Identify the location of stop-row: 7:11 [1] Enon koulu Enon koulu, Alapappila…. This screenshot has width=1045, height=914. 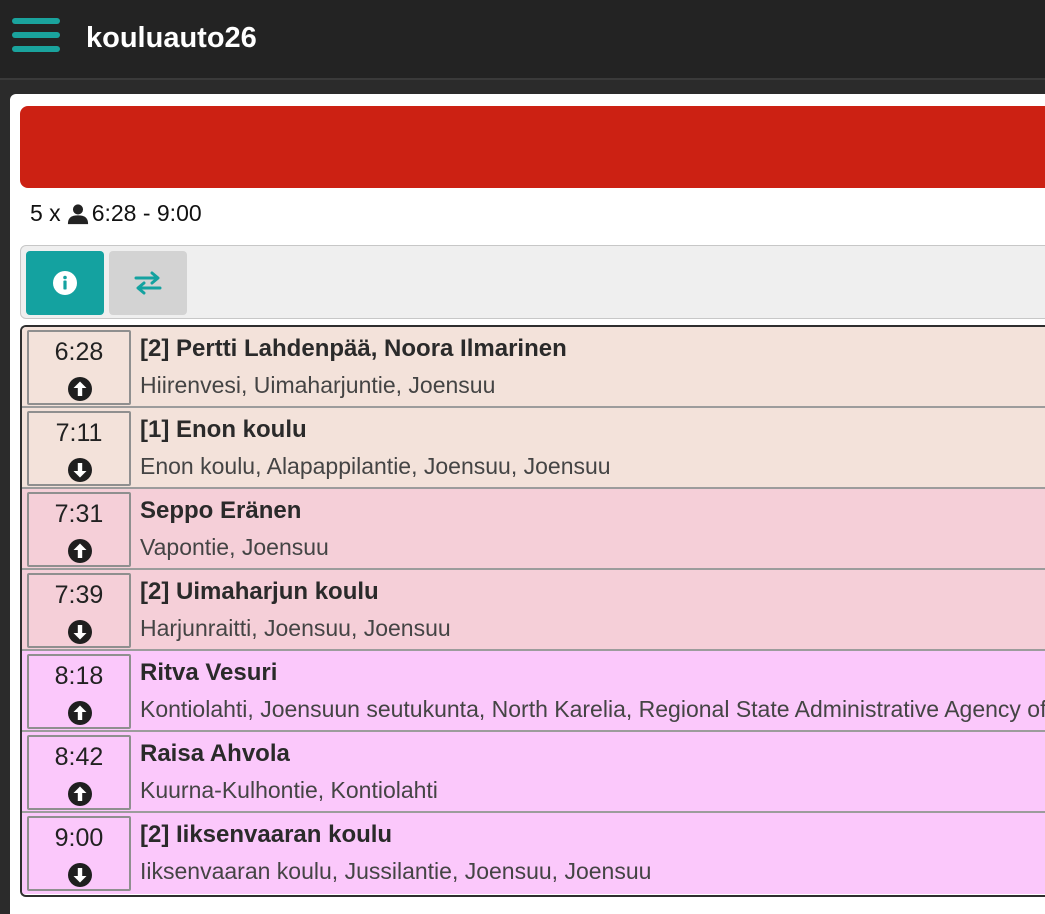
(533, 448).